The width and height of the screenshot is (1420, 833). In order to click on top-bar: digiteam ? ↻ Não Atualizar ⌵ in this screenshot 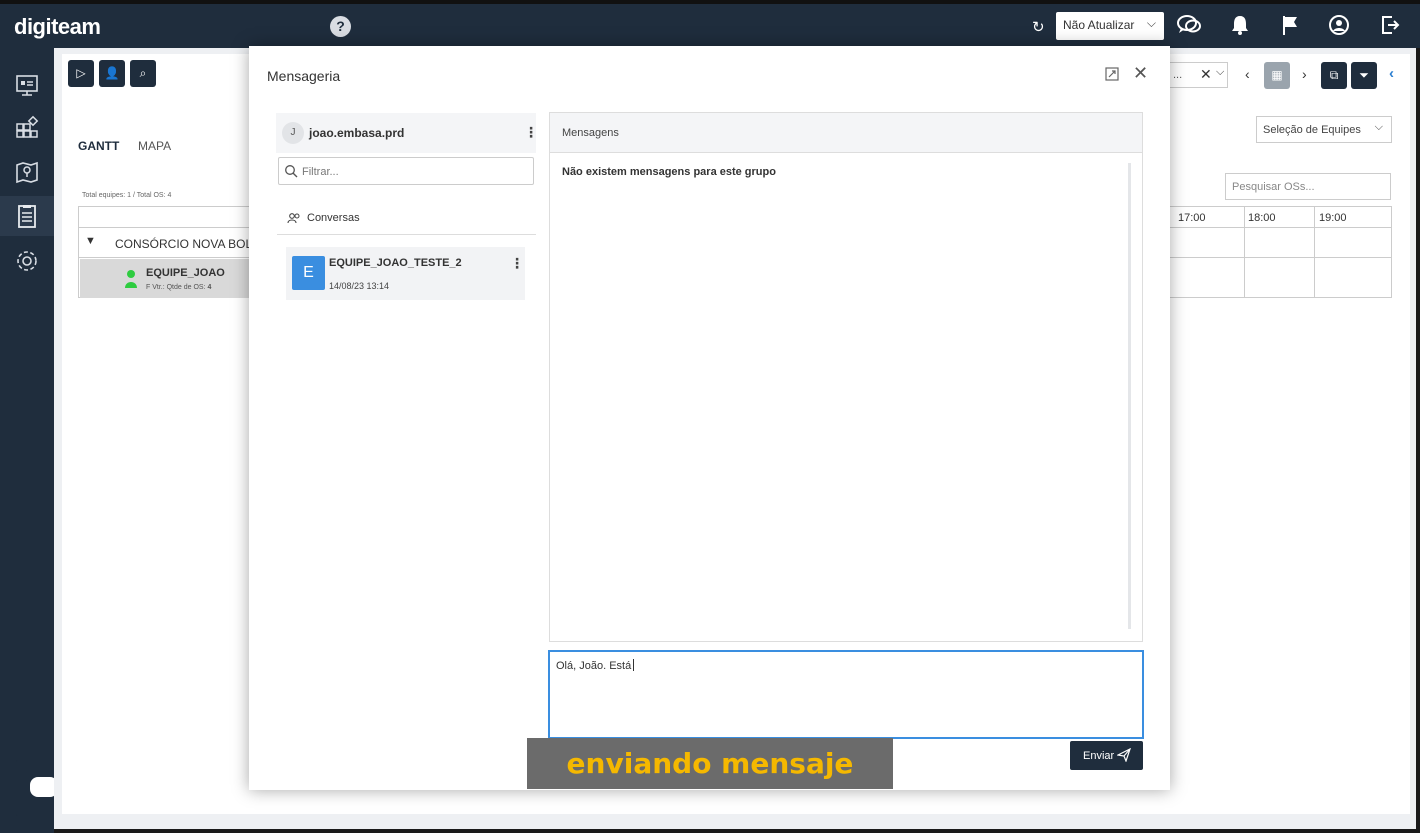, I will do `click(710, 24)`.